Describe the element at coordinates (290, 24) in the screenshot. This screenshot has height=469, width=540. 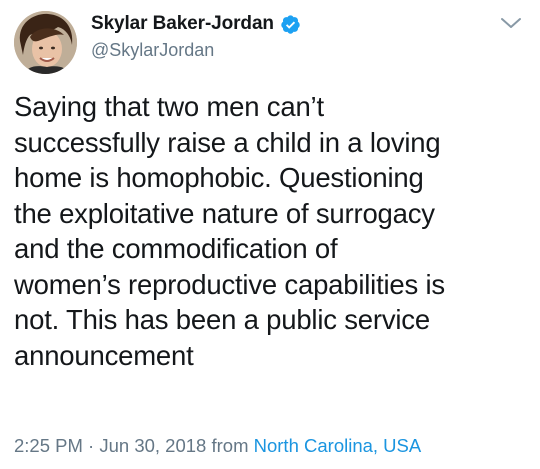
I see `verified-badge-icon` at that location.